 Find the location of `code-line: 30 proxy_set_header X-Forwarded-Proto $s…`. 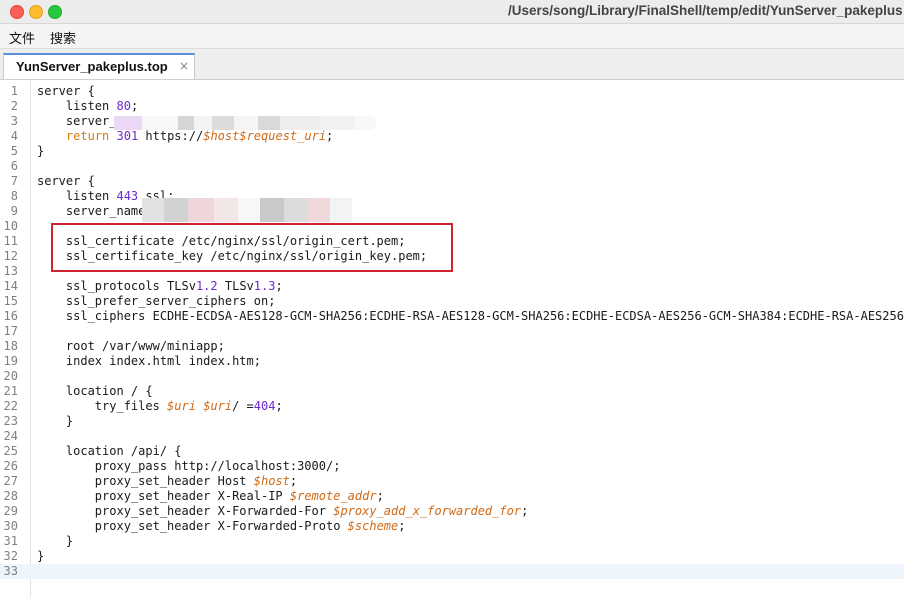

code-line: 30 proxy_set_header X-Forwarded-Proto $s… is located at coordinates (452, 526).